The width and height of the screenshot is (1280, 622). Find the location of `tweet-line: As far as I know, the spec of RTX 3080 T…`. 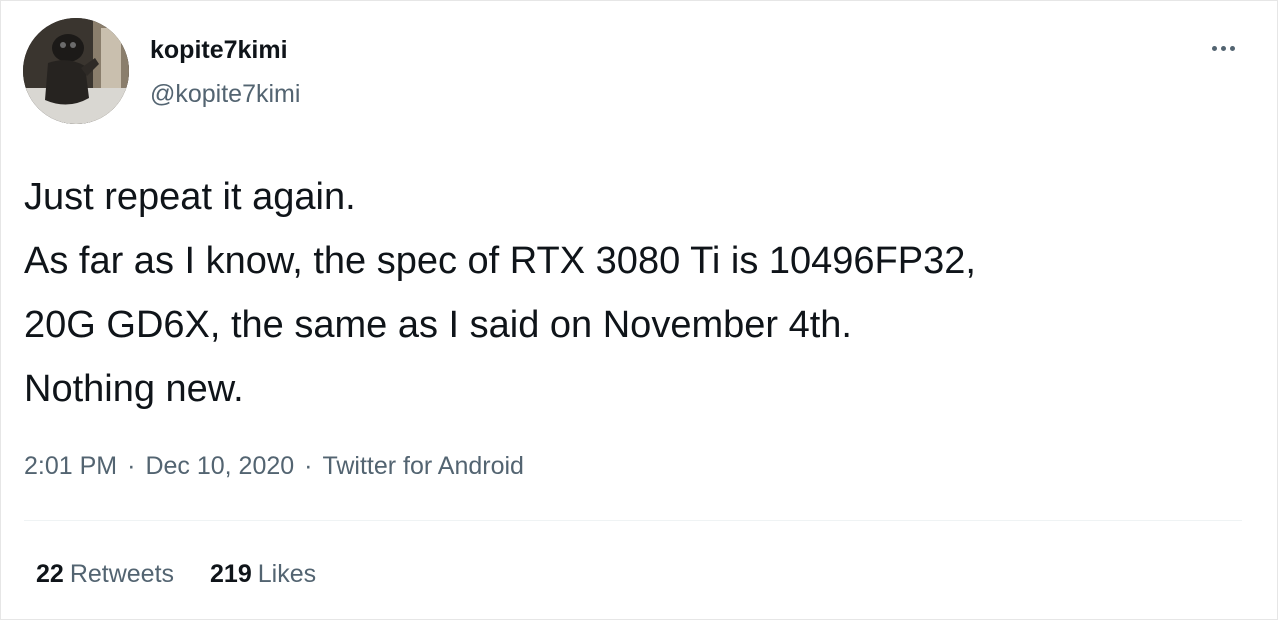

tweet-line: As far as I know, the spec of RTX 3080 T… is located at coordinates (500, 261).